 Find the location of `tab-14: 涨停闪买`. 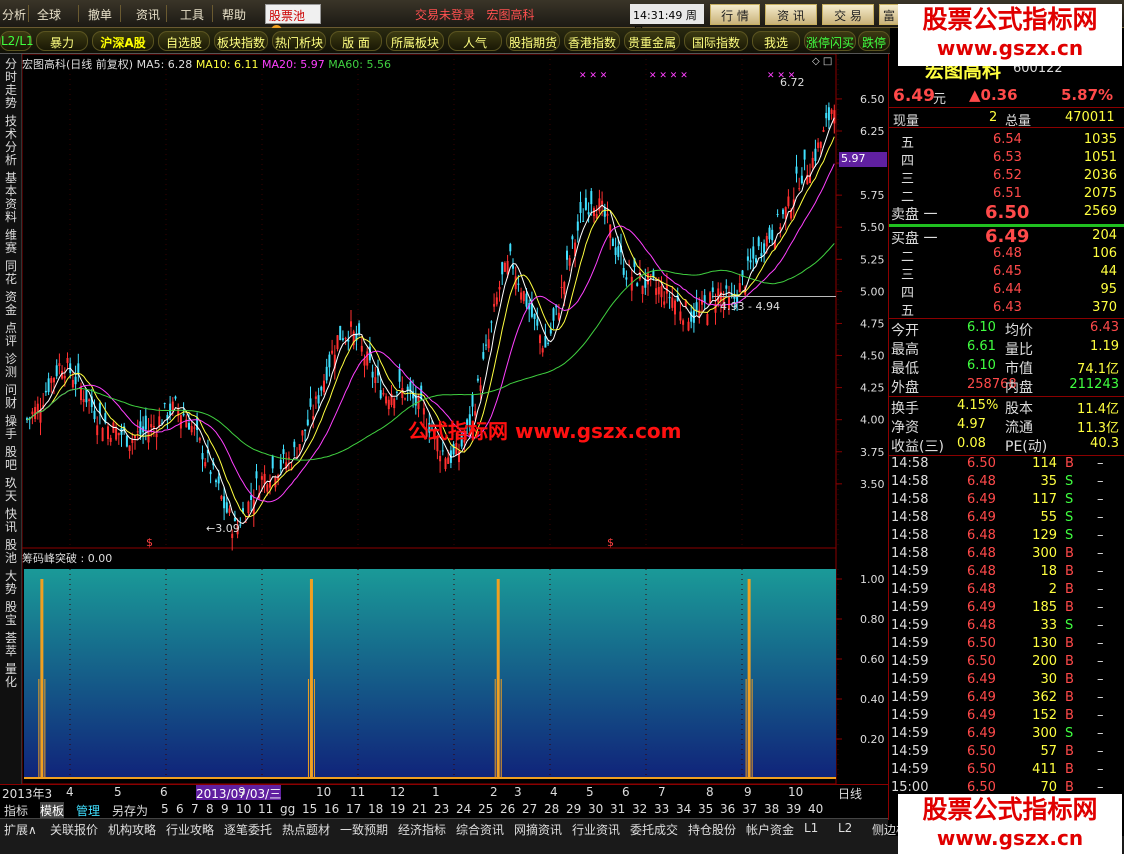

tab-14: 涨停闪买 is located at coordinates (830, 41).